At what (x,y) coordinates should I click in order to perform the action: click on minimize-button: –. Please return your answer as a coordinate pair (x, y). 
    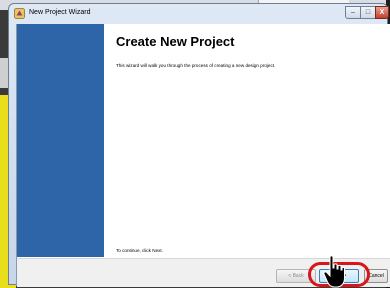
    Looking at the image, I should click on (353, 12).